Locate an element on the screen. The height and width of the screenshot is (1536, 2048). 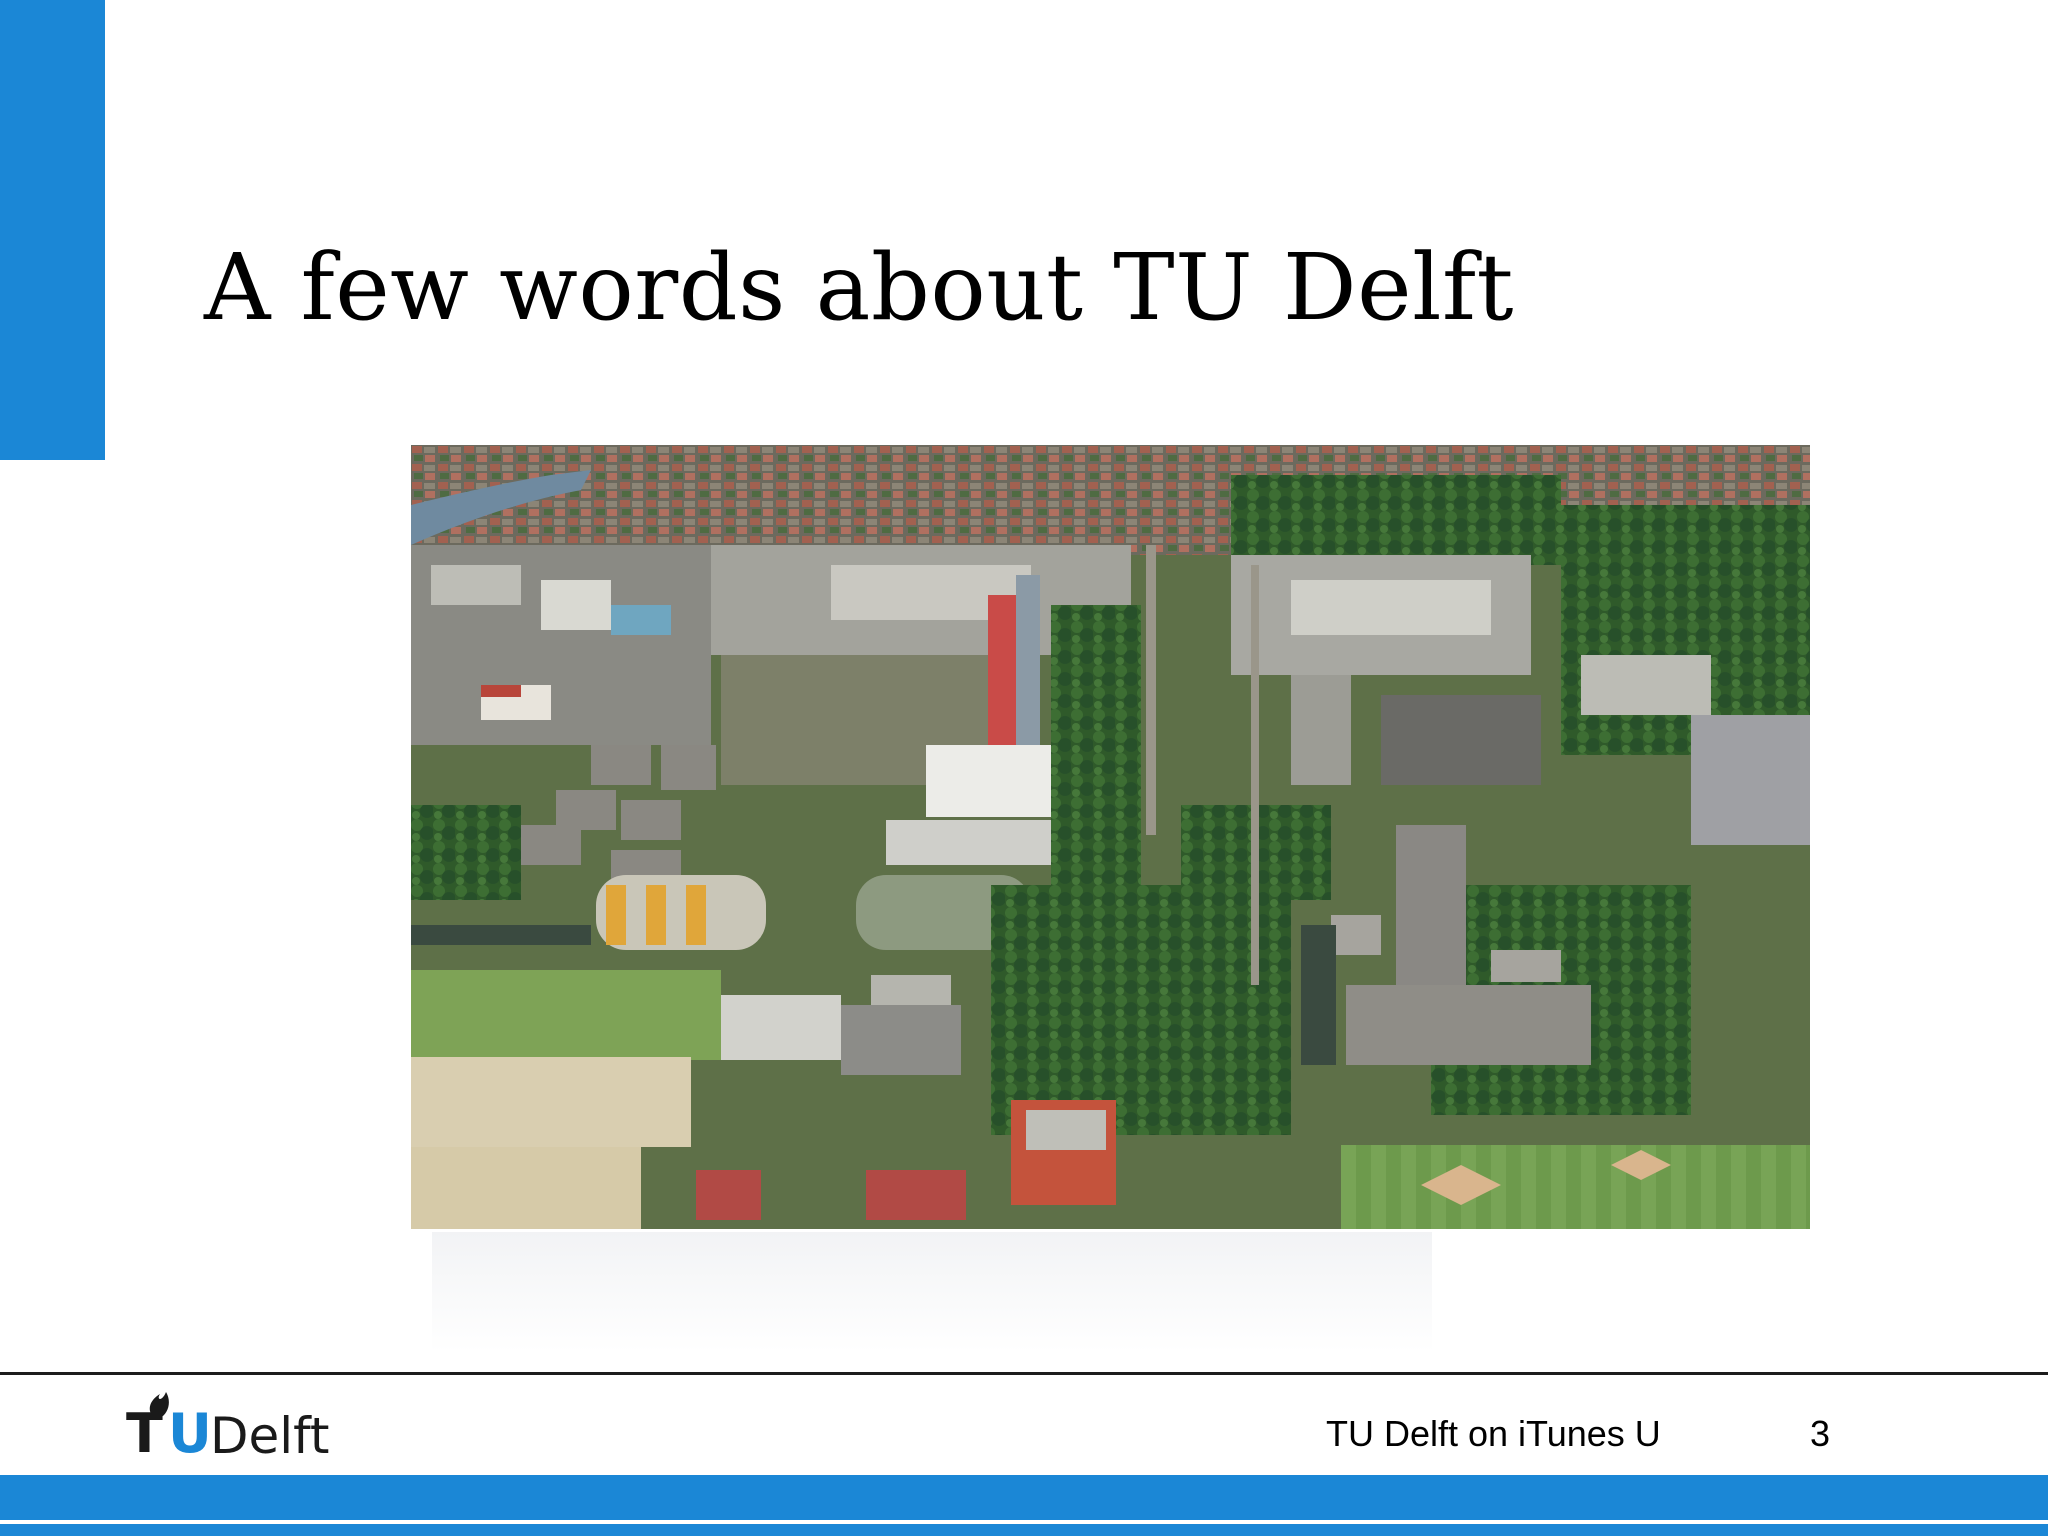
logo-letter-u: U is located at coordinates (190, 1433).